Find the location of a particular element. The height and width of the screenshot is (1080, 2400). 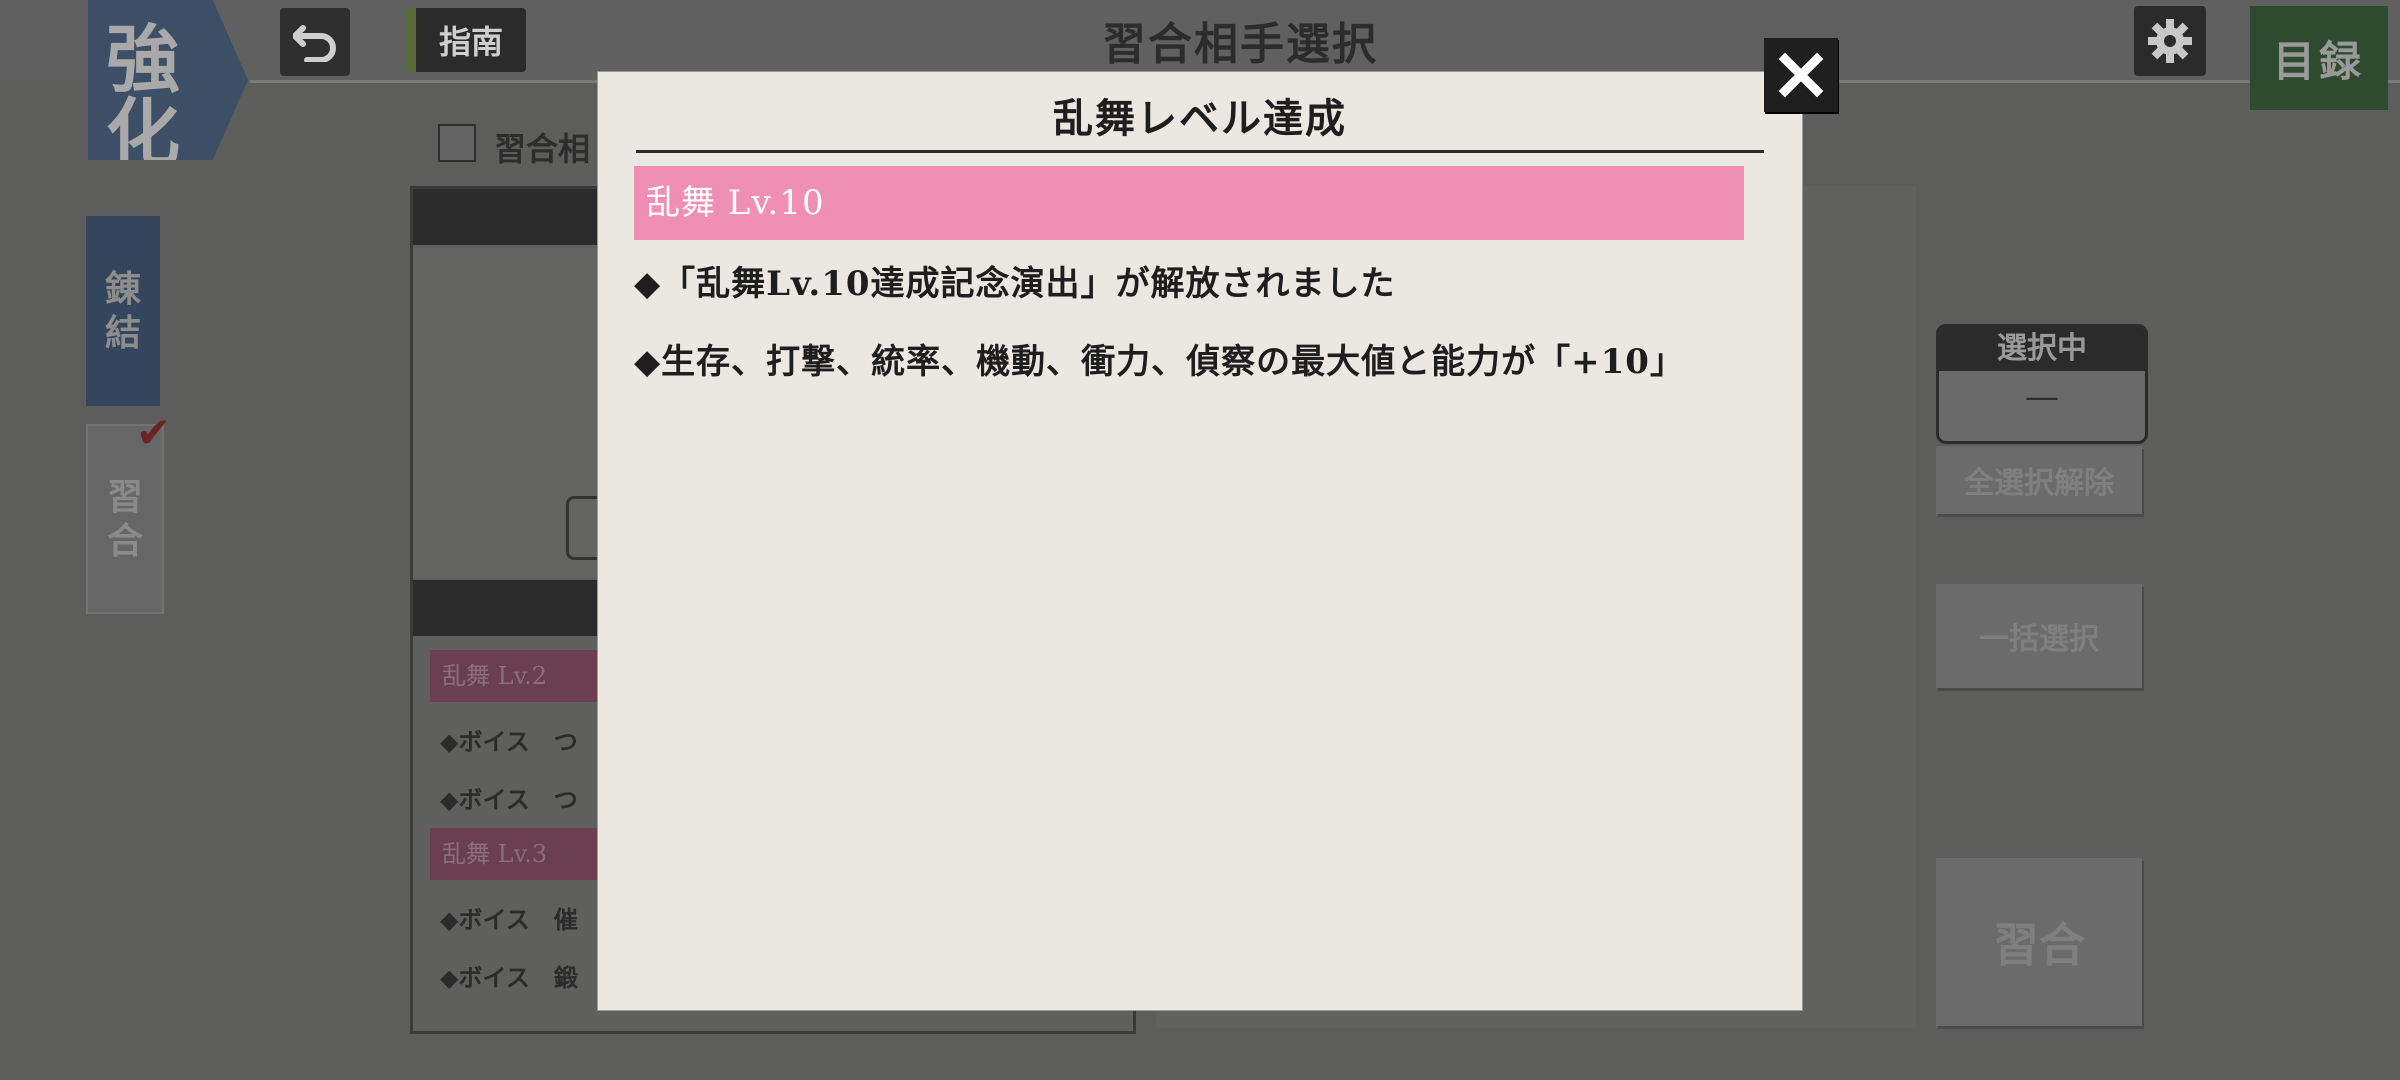

settings-button is located at coordinates (2170, 41).